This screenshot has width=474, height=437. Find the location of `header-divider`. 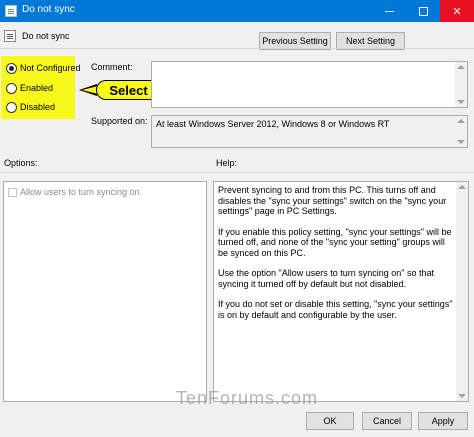

header-divider is located at coordinates (237, 48).